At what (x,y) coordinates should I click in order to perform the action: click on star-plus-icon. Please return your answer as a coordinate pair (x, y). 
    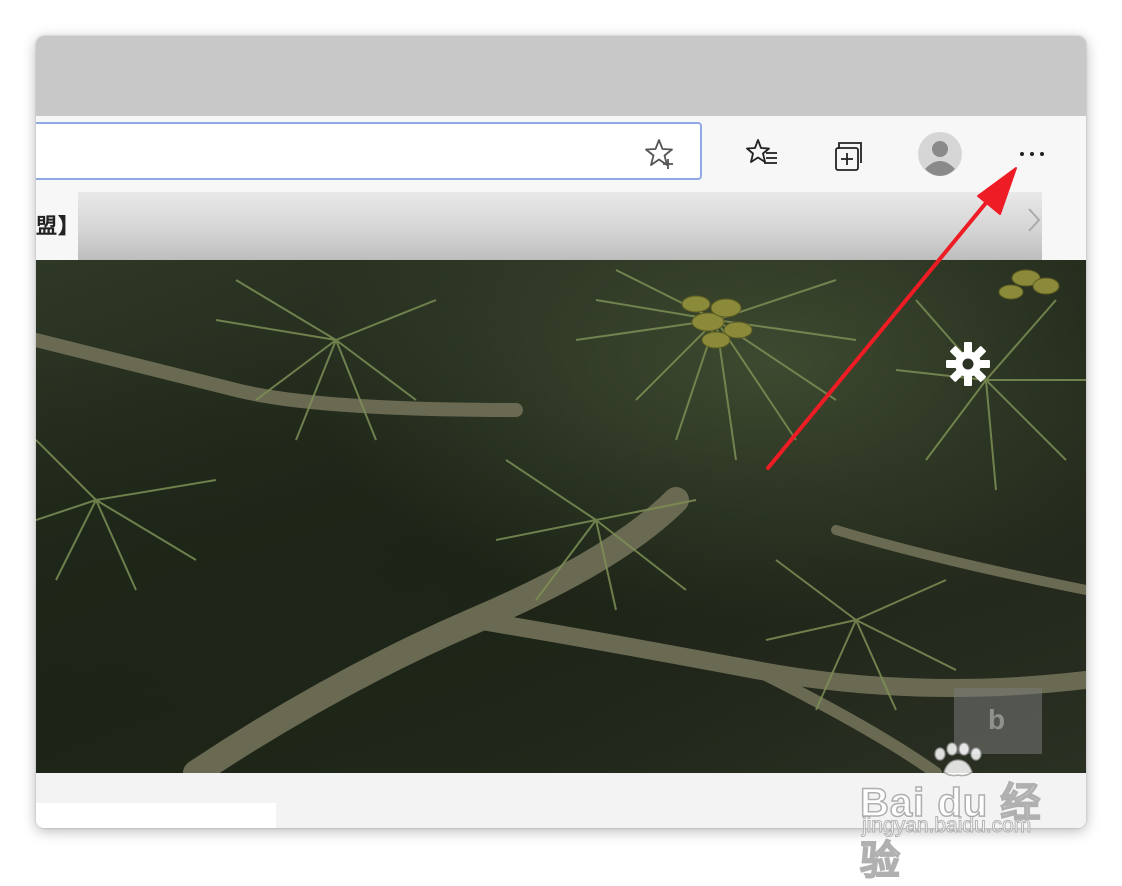
    Looking at the image, I should click on (661, 154).